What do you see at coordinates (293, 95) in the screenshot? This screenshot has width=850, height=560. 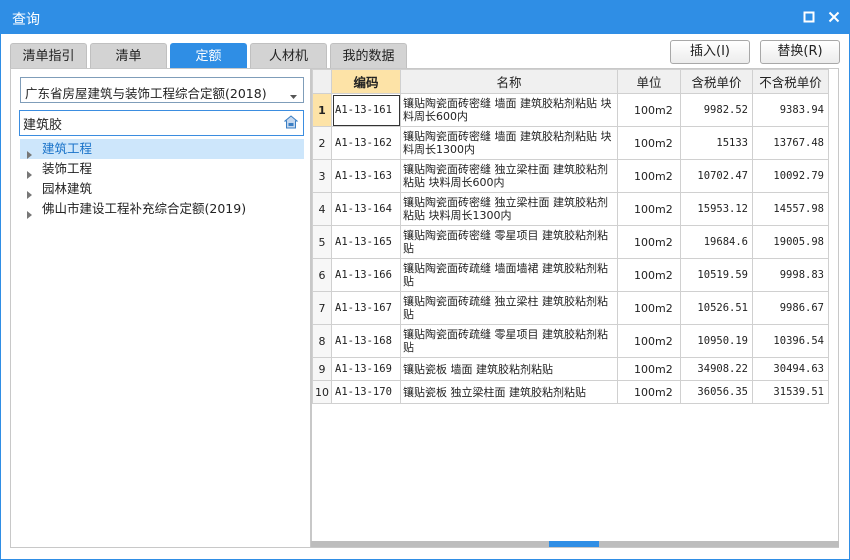 I see `chevron-down-icon` at bounding box center [293, 95].